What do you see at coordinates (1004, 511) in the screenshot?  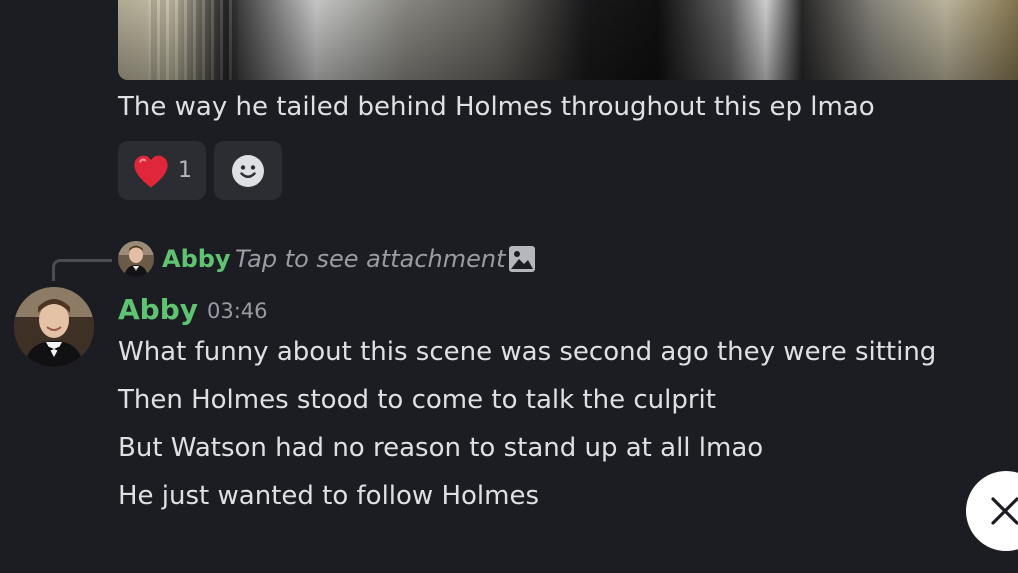 I see `close-icon` at bounding box center [1004, 511].